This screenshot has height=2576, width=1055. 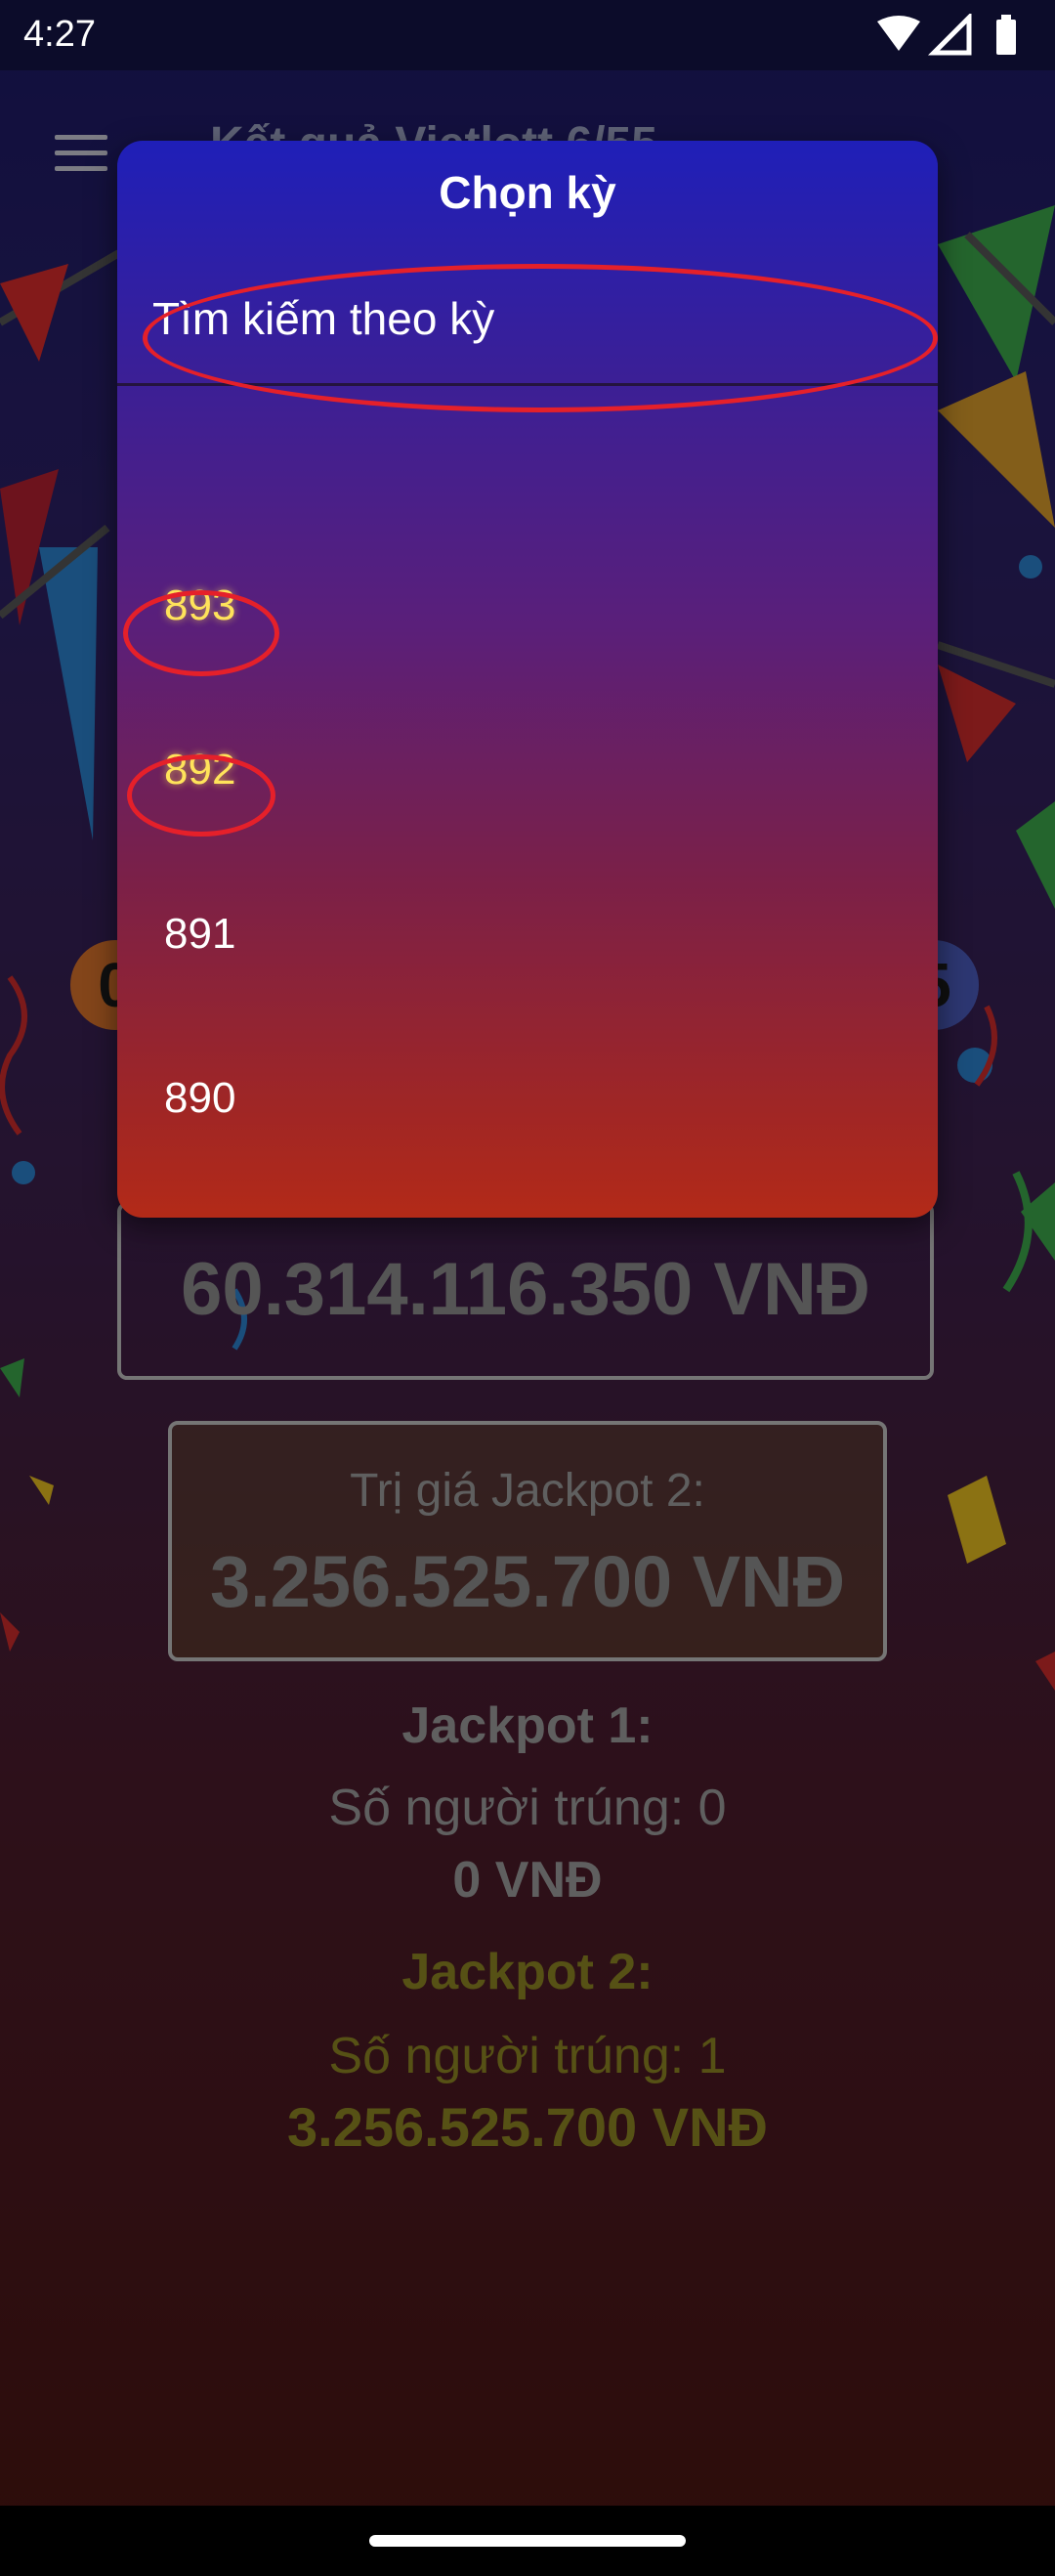 I want to click on period-item-label: 890, so click(x=200, y=1098).